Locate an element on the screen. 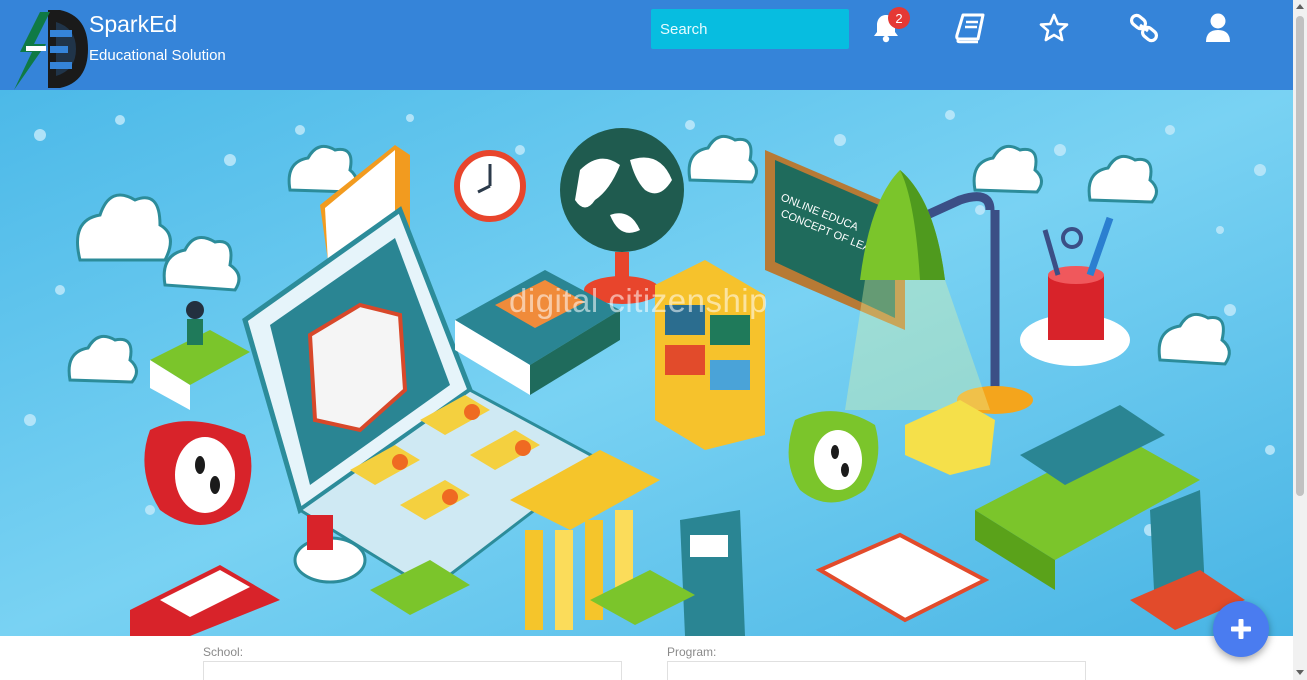 Image resolution: width=1307 pixels, height=680 pixels. hero-title: digital citizenship is located at coordinates (646, 301).